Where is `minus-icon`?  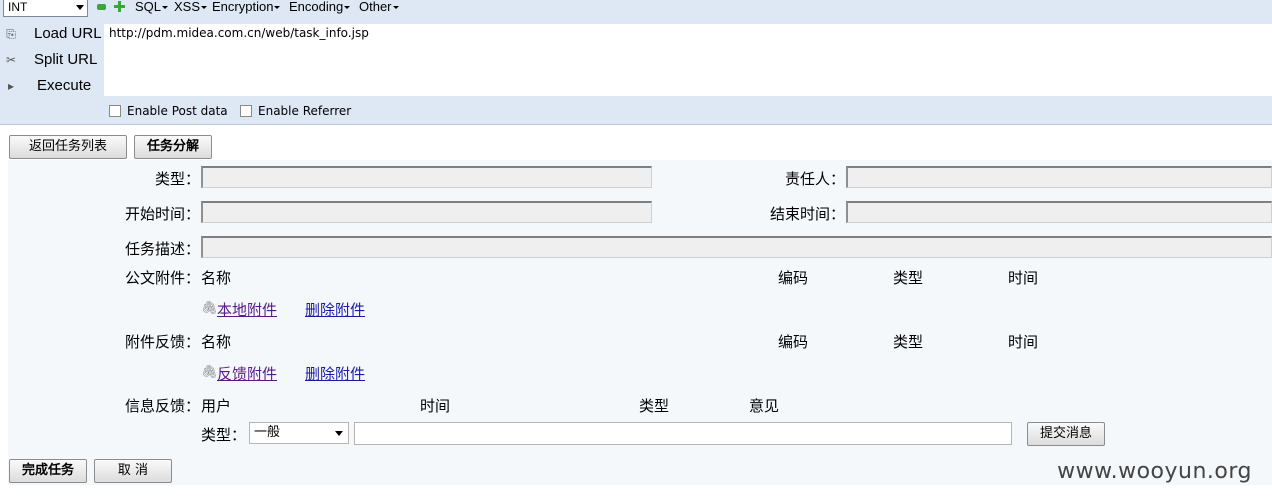 minus-icon is located at coordinates (101, 7).